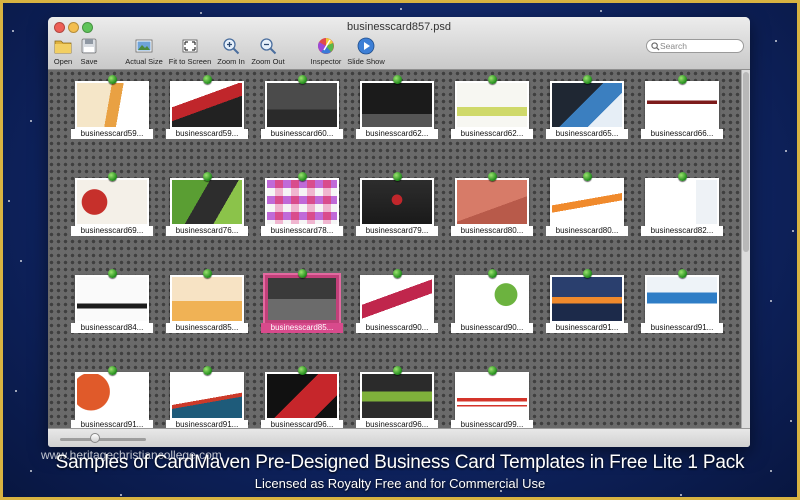  I want to click on open-button: Open, so click(63, 51).